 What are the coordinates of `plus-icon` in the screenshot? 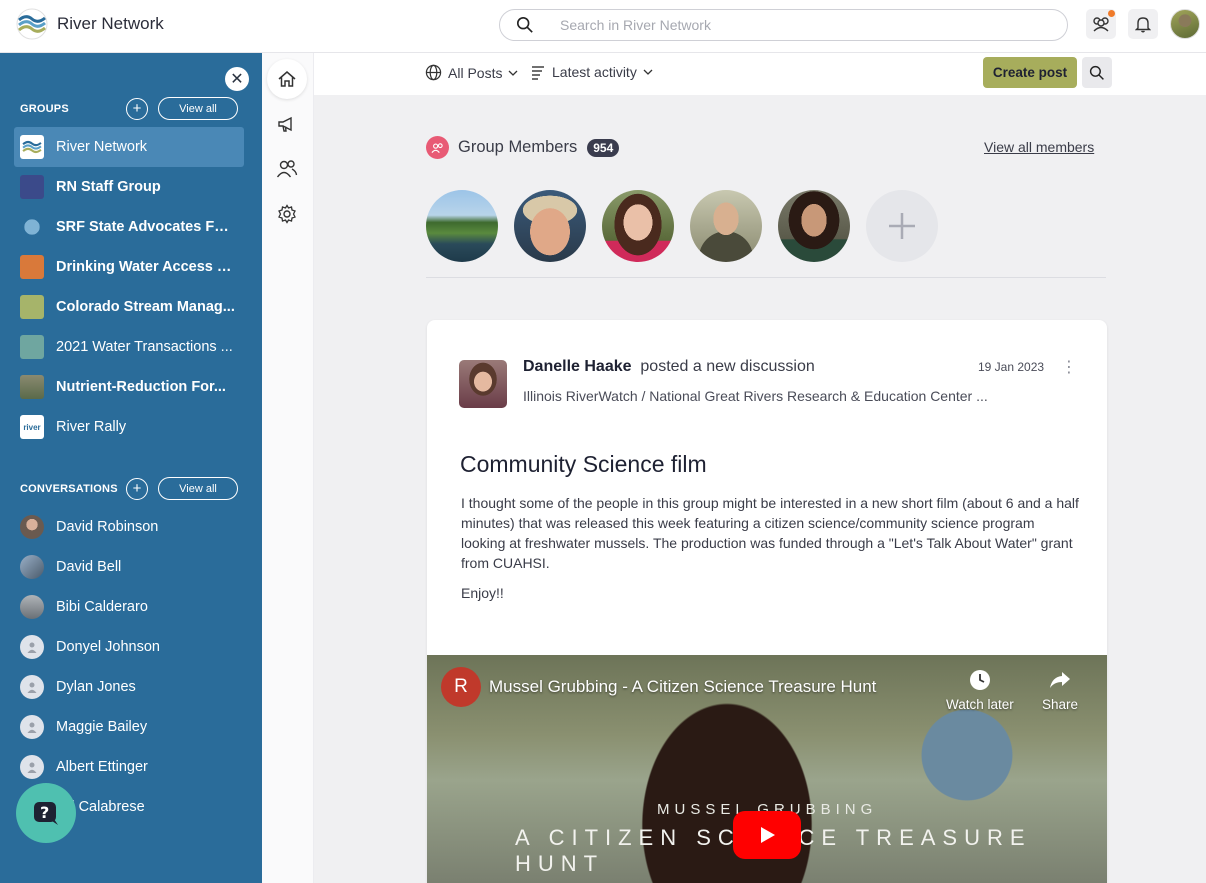 It's located at (902, 226).